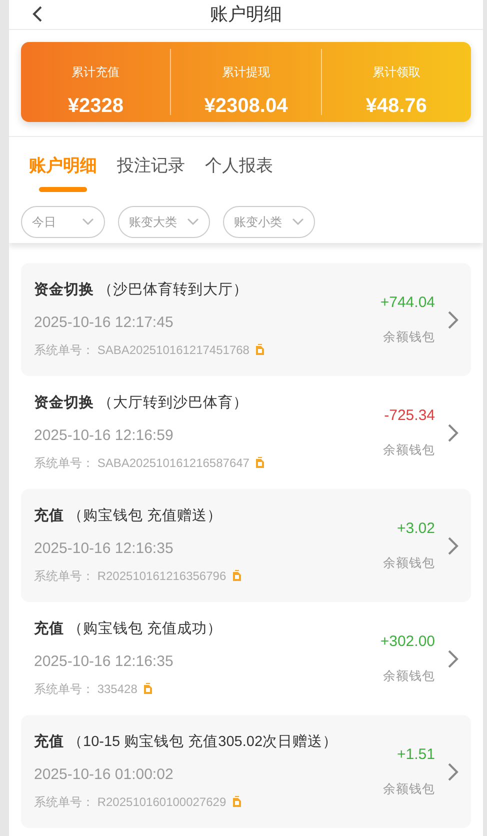 This screenshot has width=487, height=836. I want to click on order-number: 系统单号： R202510160100027629, so click(130, 802).